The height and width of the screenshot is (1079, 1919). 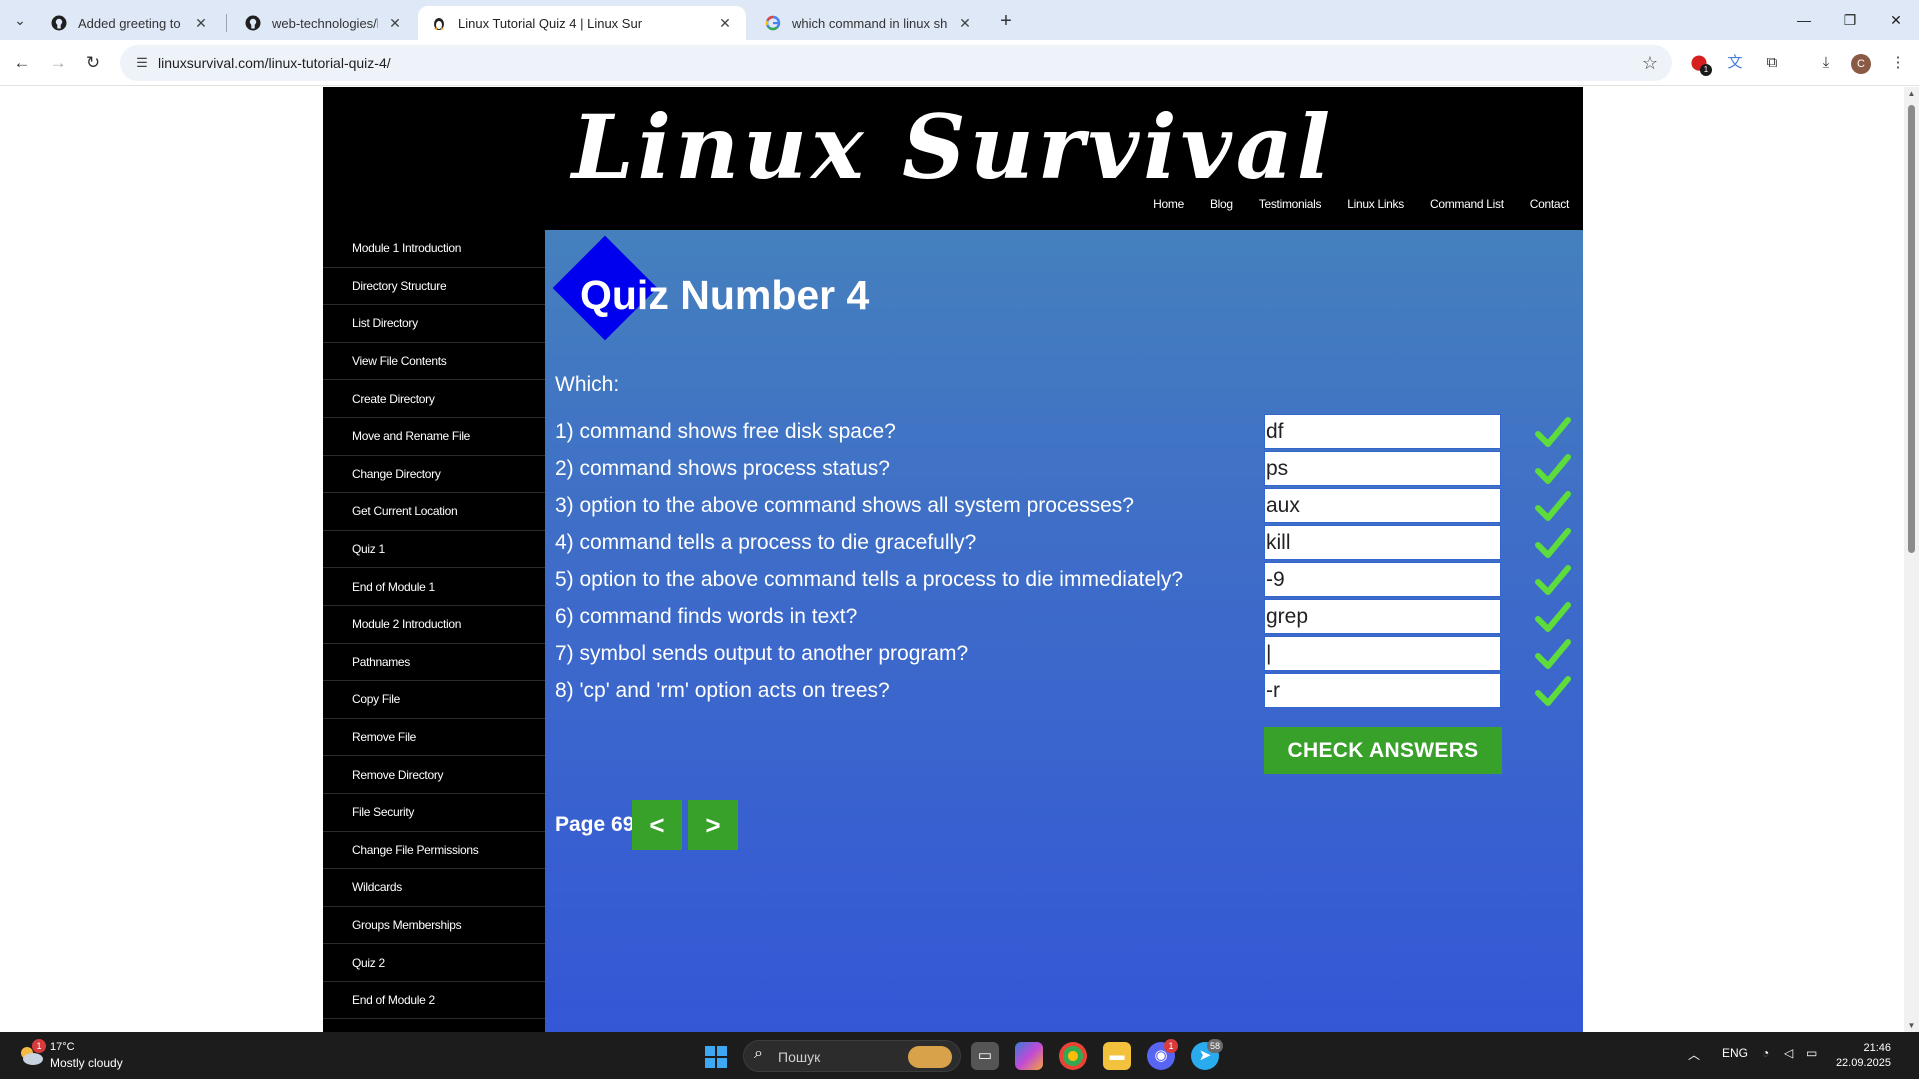 What do you see at coordinates (434, 587) in the screenshot?
I see `sidebar-item: End of Module 1` at bounding box center [434, 587].